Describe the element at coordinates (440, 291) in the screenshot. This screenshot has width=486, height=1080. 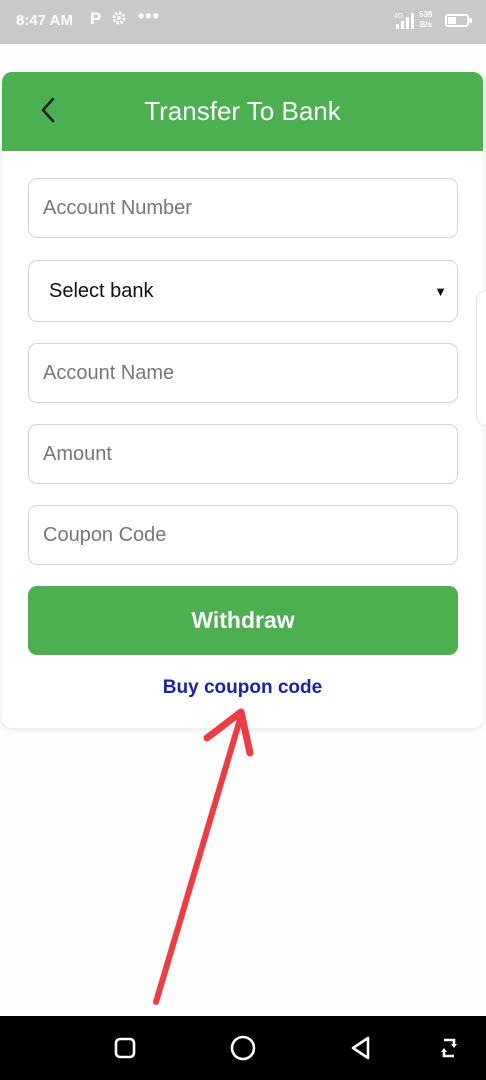
I see `dropdown-caret-icon: ▼` at that location.